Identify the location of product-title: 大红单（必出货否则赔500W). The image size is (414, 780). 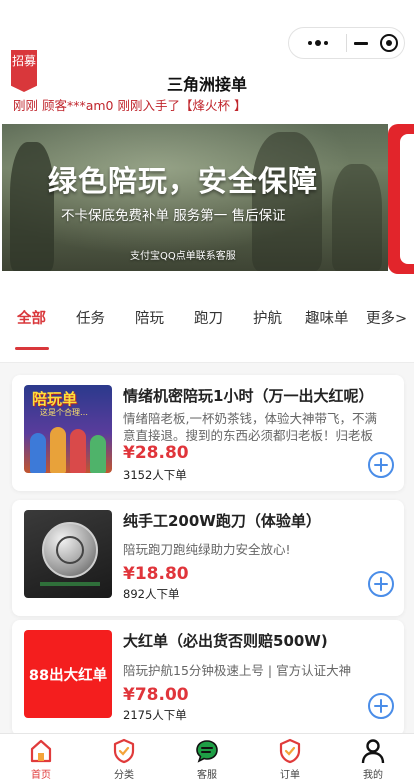
(225, 641).